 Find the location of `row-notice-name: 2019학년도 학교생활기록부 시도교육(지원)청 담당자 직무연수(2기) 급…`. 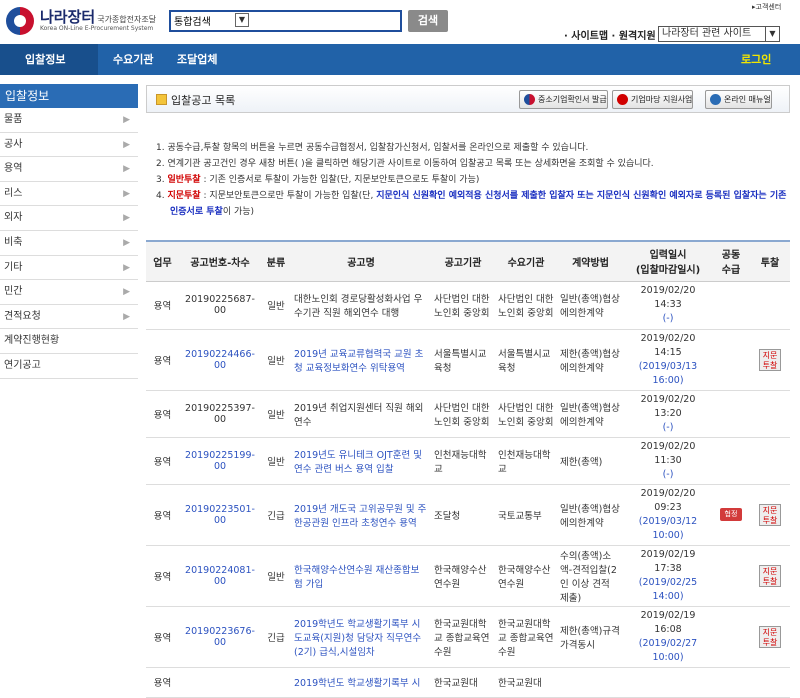

row-notice-name: 2019학년도 학교생활기록부 시도교육(지원)청 담당자 직무연수(2기) 급… is located at coordinates (361, 637).